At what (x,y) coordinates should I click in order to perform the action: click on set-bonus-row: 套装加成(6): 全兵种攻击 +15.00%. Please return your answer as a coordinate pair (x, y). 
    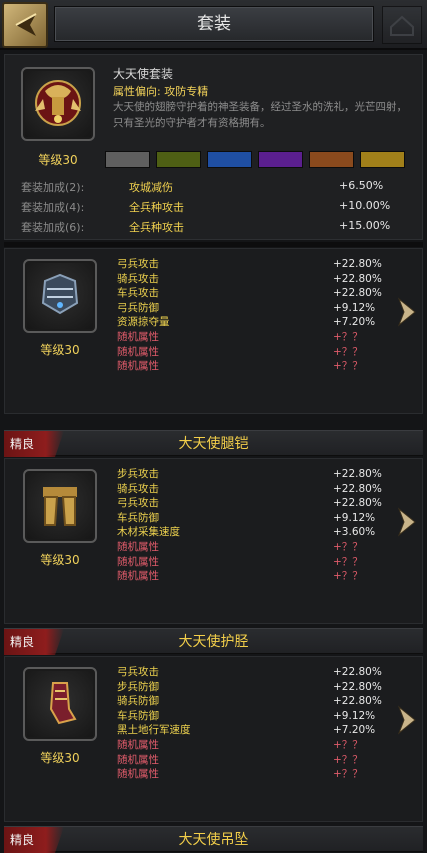
    Looking at the image, I should click on (215, 228).